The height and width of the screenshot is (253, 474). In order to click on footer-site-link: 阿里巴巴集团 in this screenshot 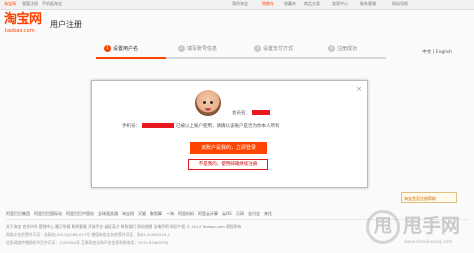, I will do `click(18, 214)`.